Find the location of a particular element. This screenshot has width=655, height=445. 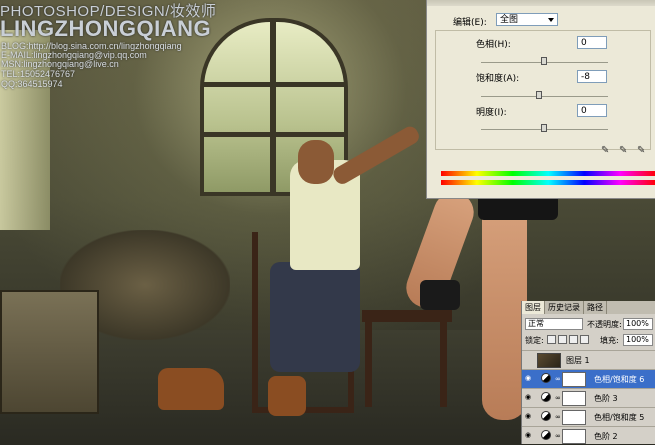

blend-mode-select: 正常 is located at coordinates (554, 324).